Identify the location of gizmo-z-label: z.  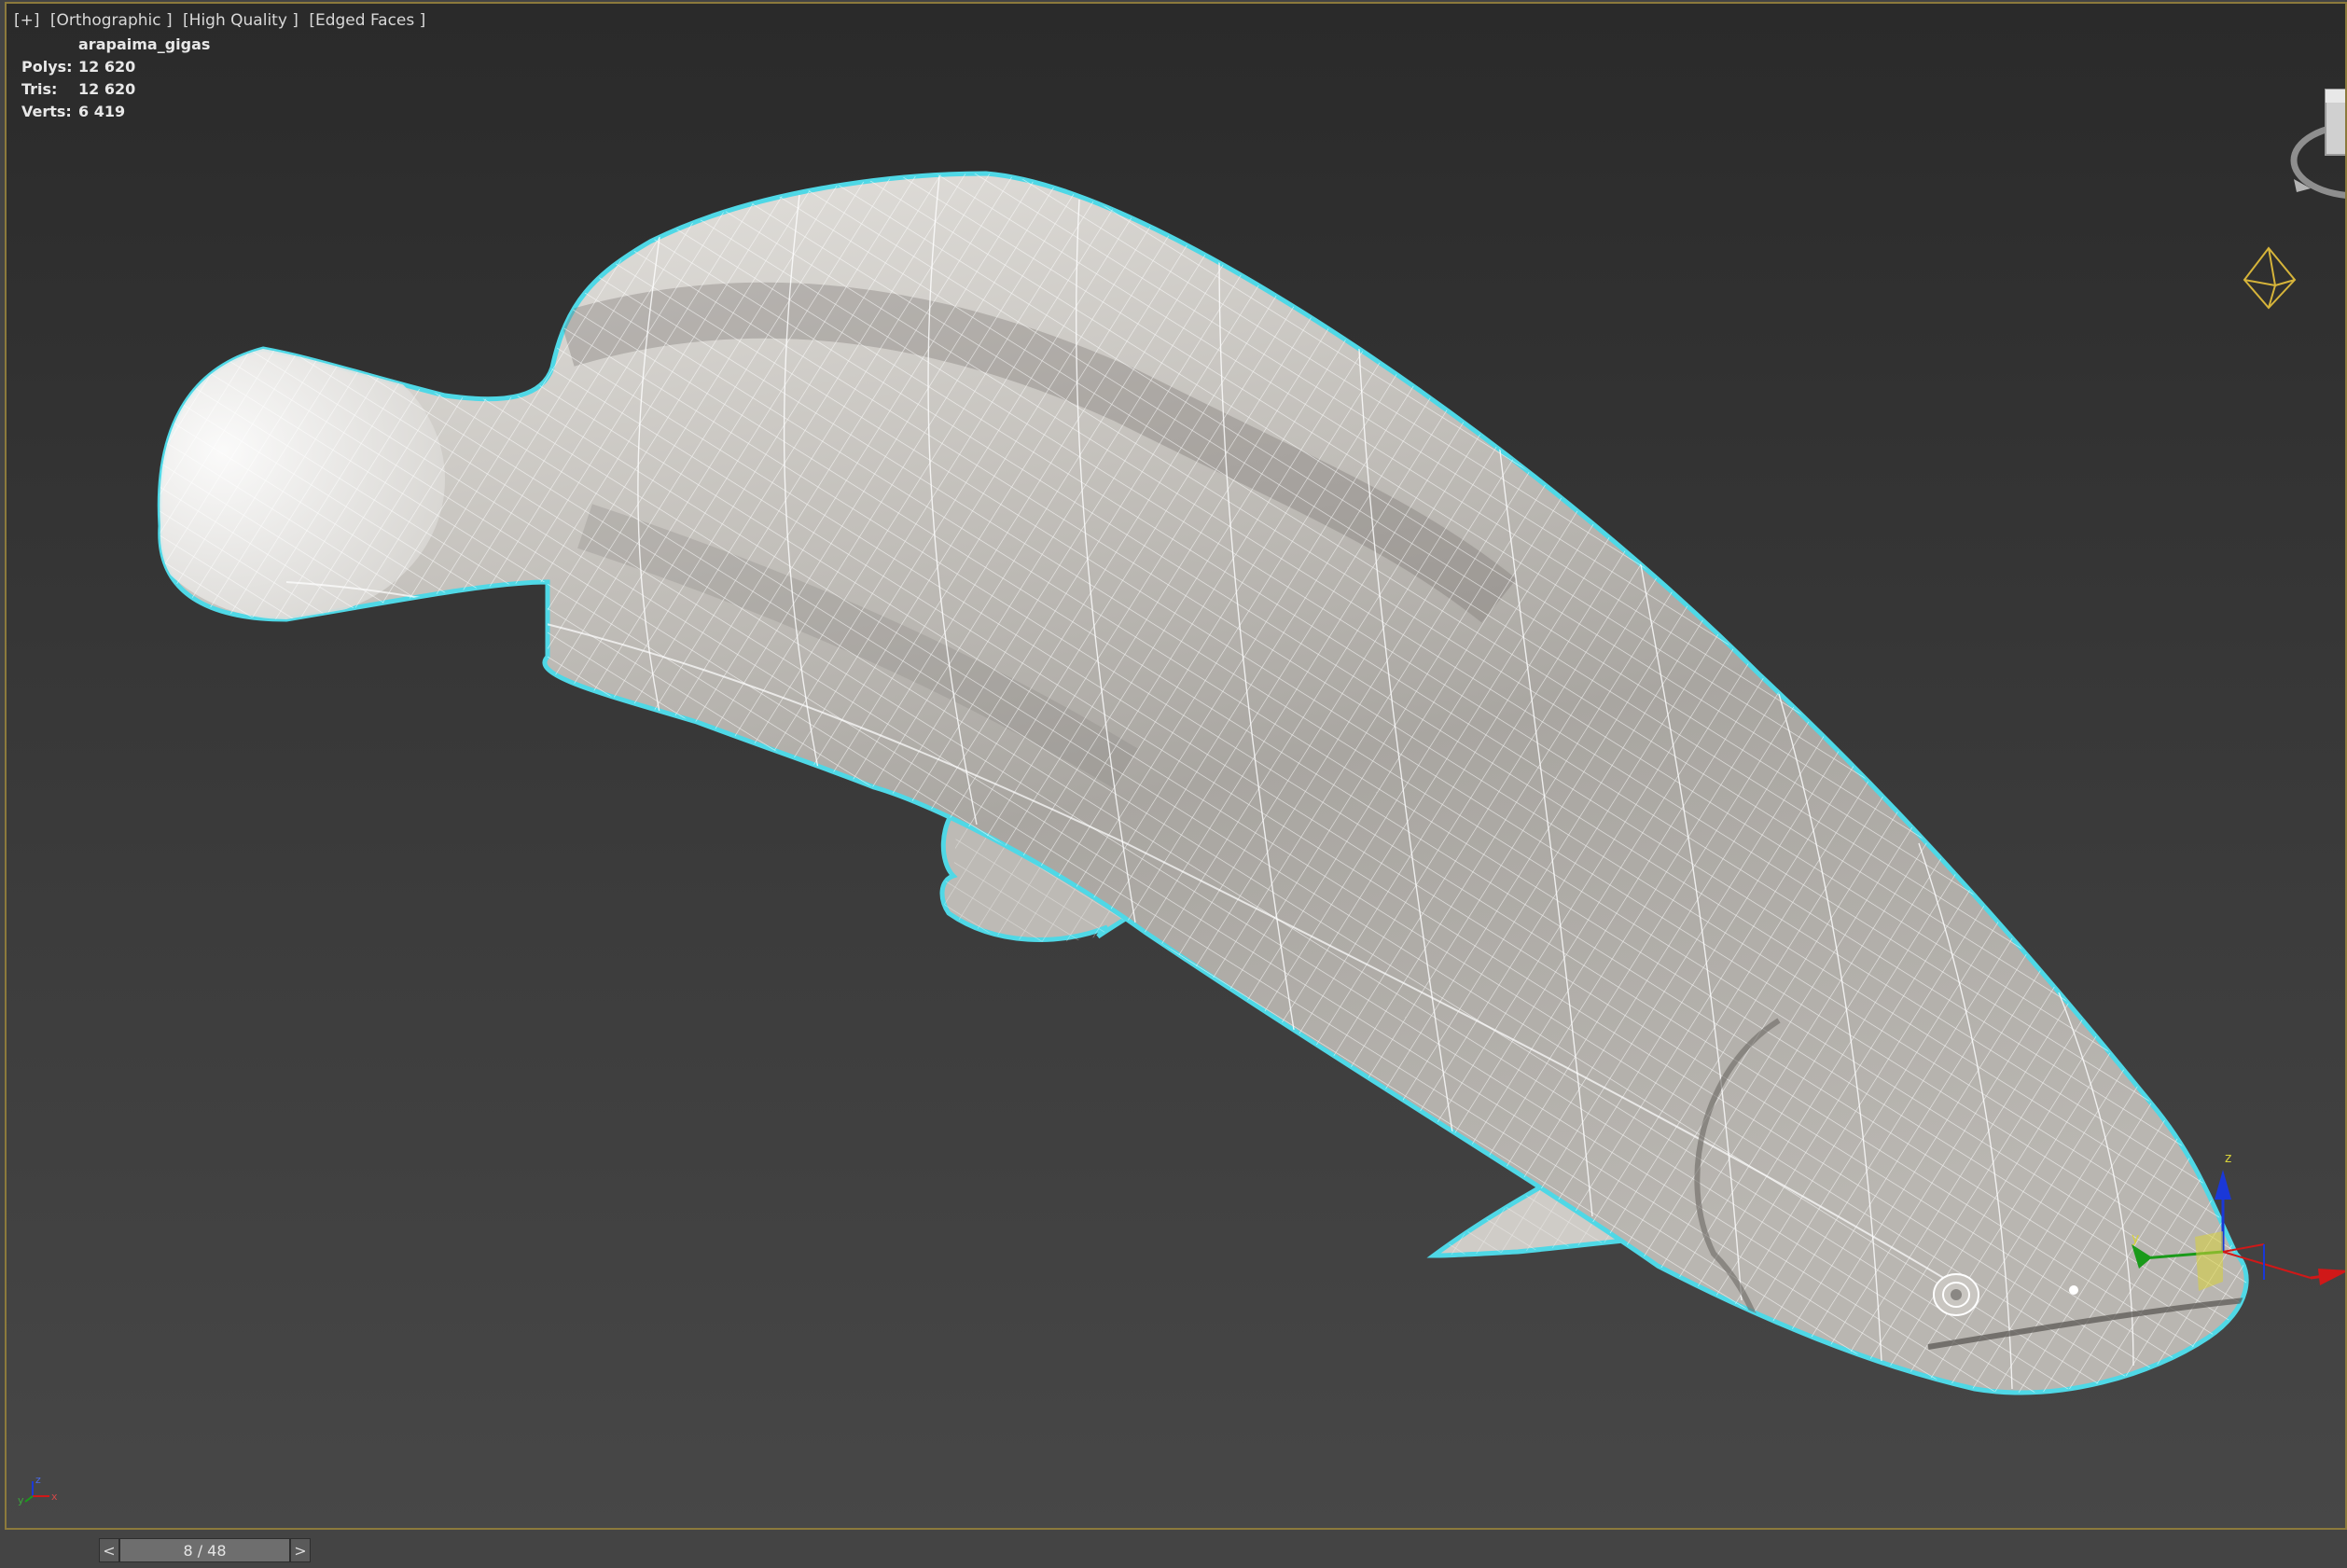
(2228, 1158).